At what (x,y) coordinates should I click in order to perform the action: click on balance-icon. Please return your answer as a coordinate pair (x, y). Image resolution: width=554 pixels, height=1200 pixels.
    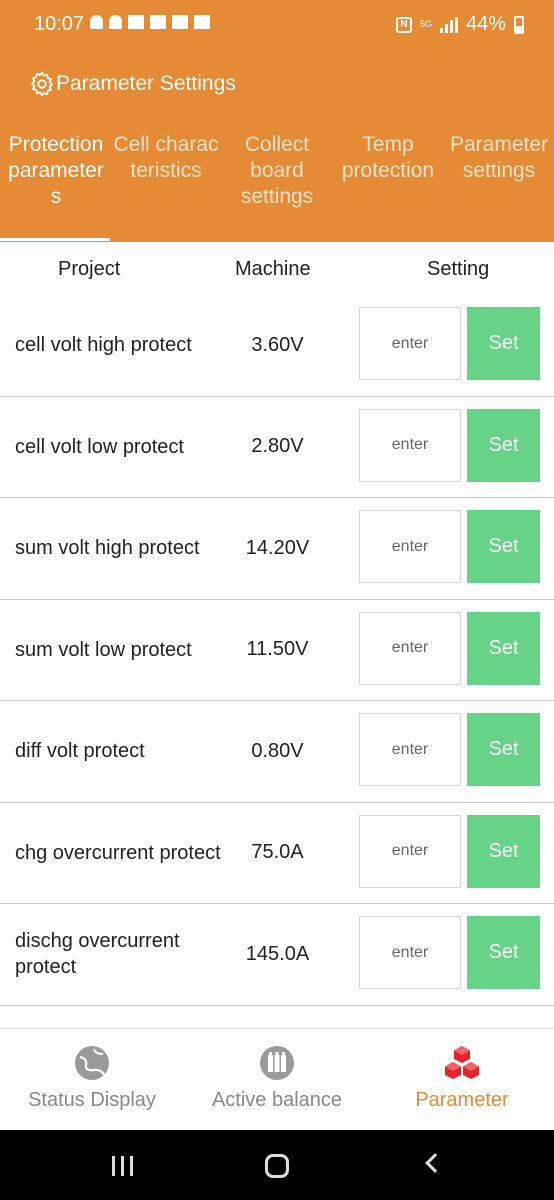
    Looking at the image, I should click on (277, 1063).